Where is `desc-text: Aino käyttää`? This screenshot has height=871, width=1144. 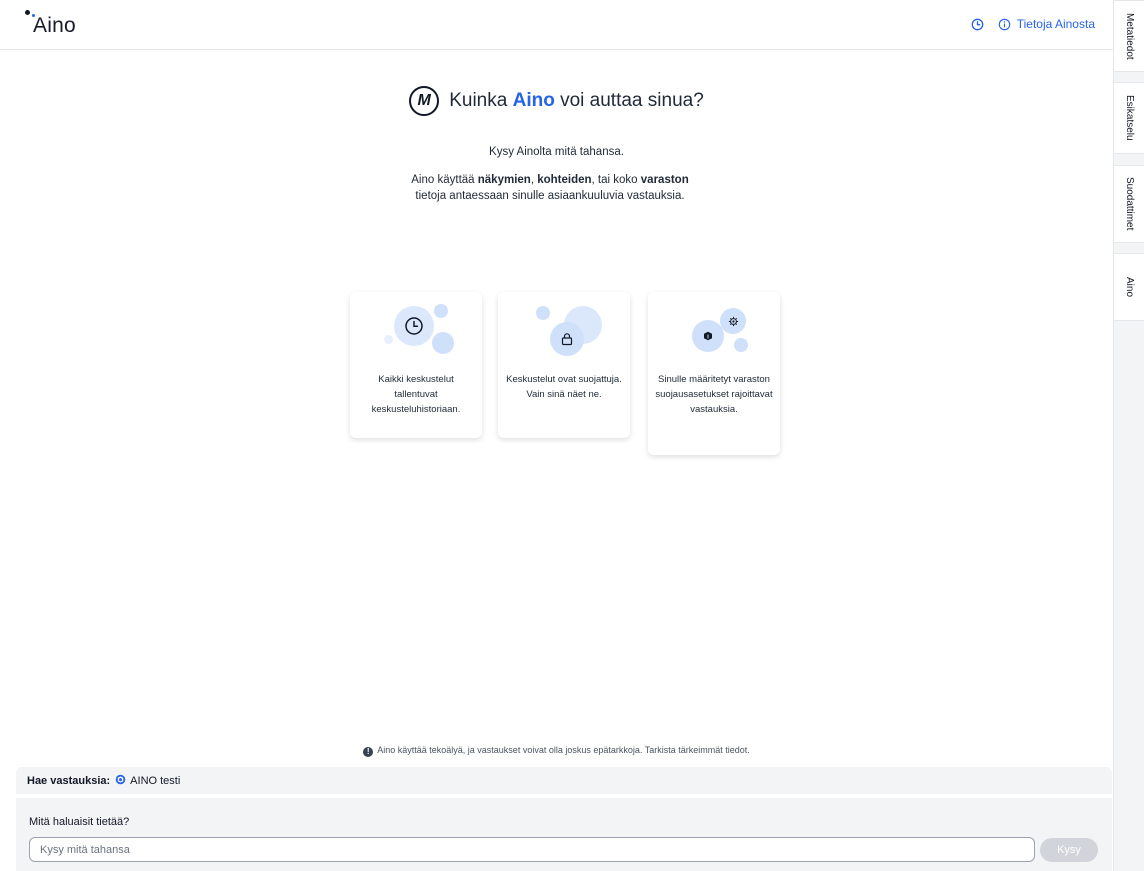
desc-text: Aino käyttää is located at coordinates (443, 180).